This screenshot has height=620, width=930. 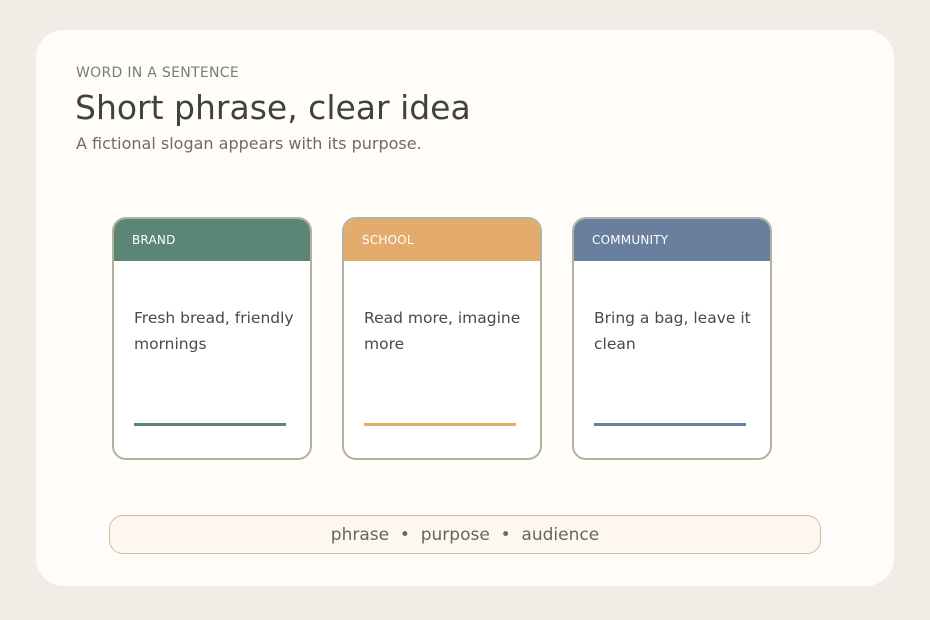 I want to click on card-header: BRAND, so click(x=212, y=240).